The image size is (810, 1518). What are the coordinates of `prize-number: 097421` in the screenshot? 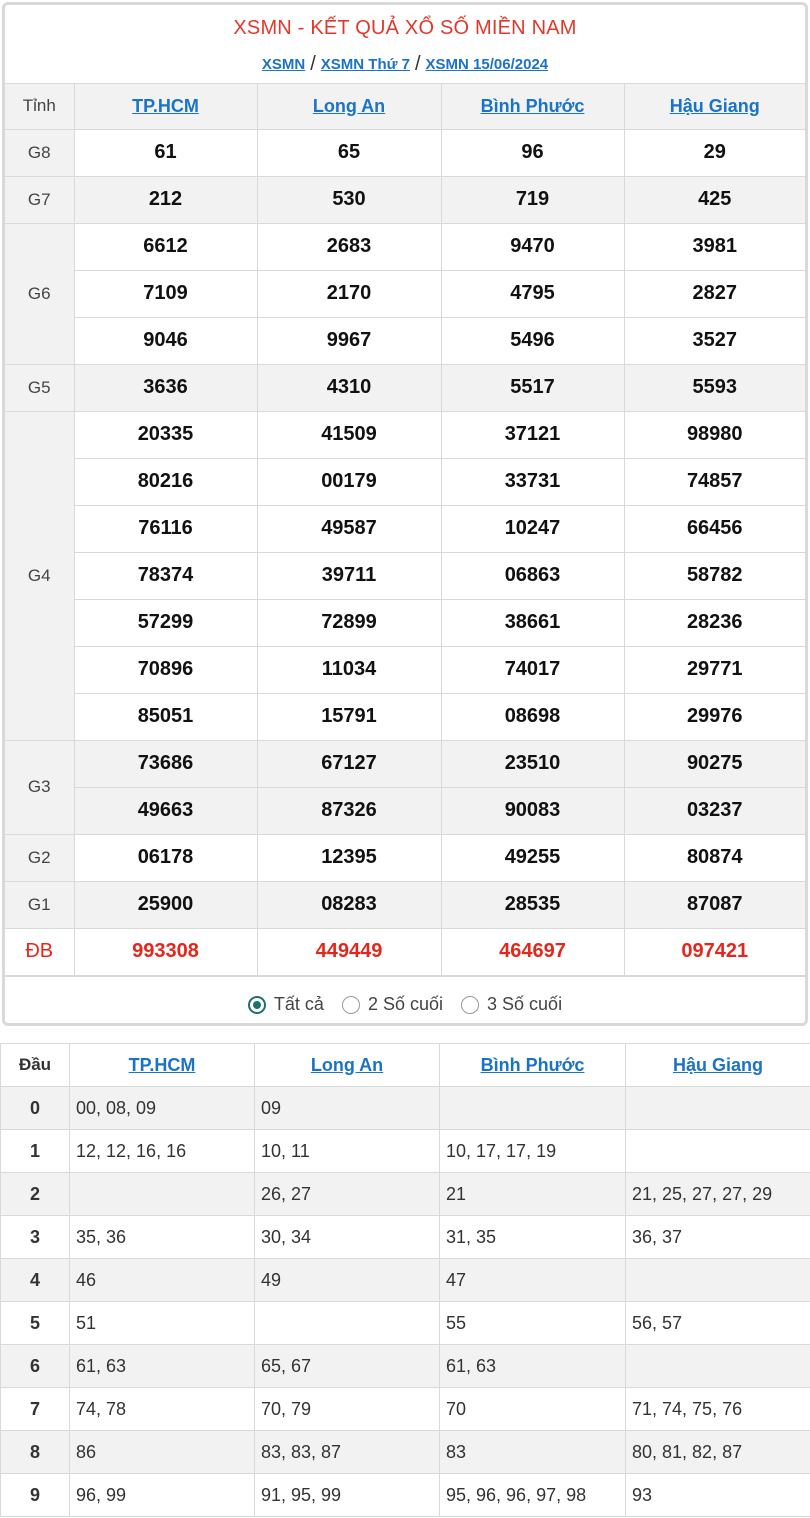 It's located at (714, 951).